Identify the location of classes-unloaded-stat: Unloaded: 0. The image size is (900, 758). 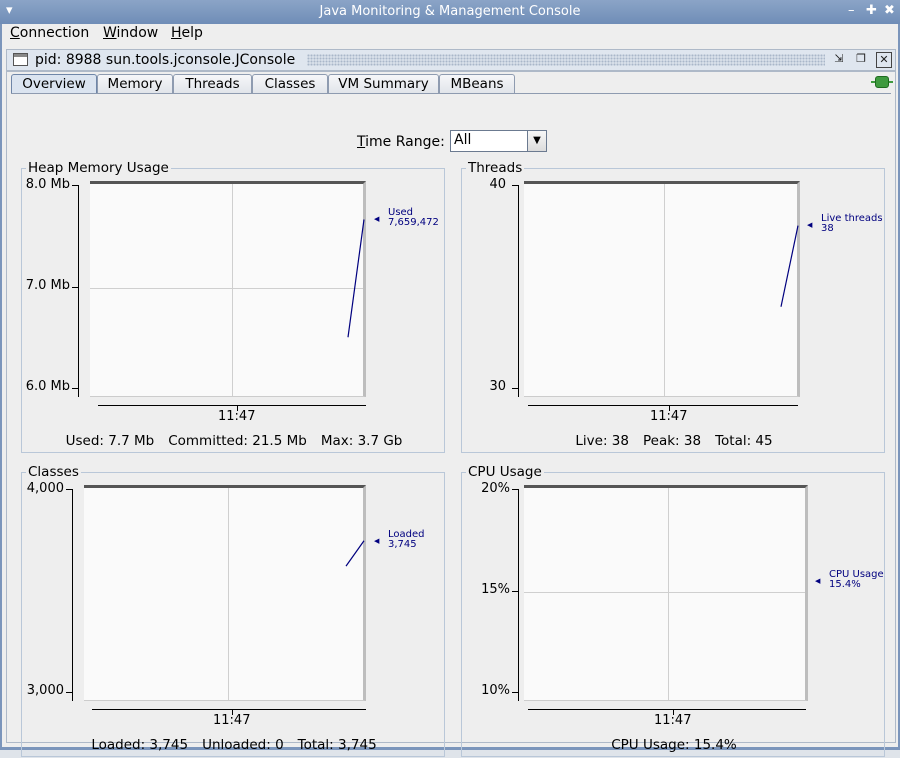
(243, 745).